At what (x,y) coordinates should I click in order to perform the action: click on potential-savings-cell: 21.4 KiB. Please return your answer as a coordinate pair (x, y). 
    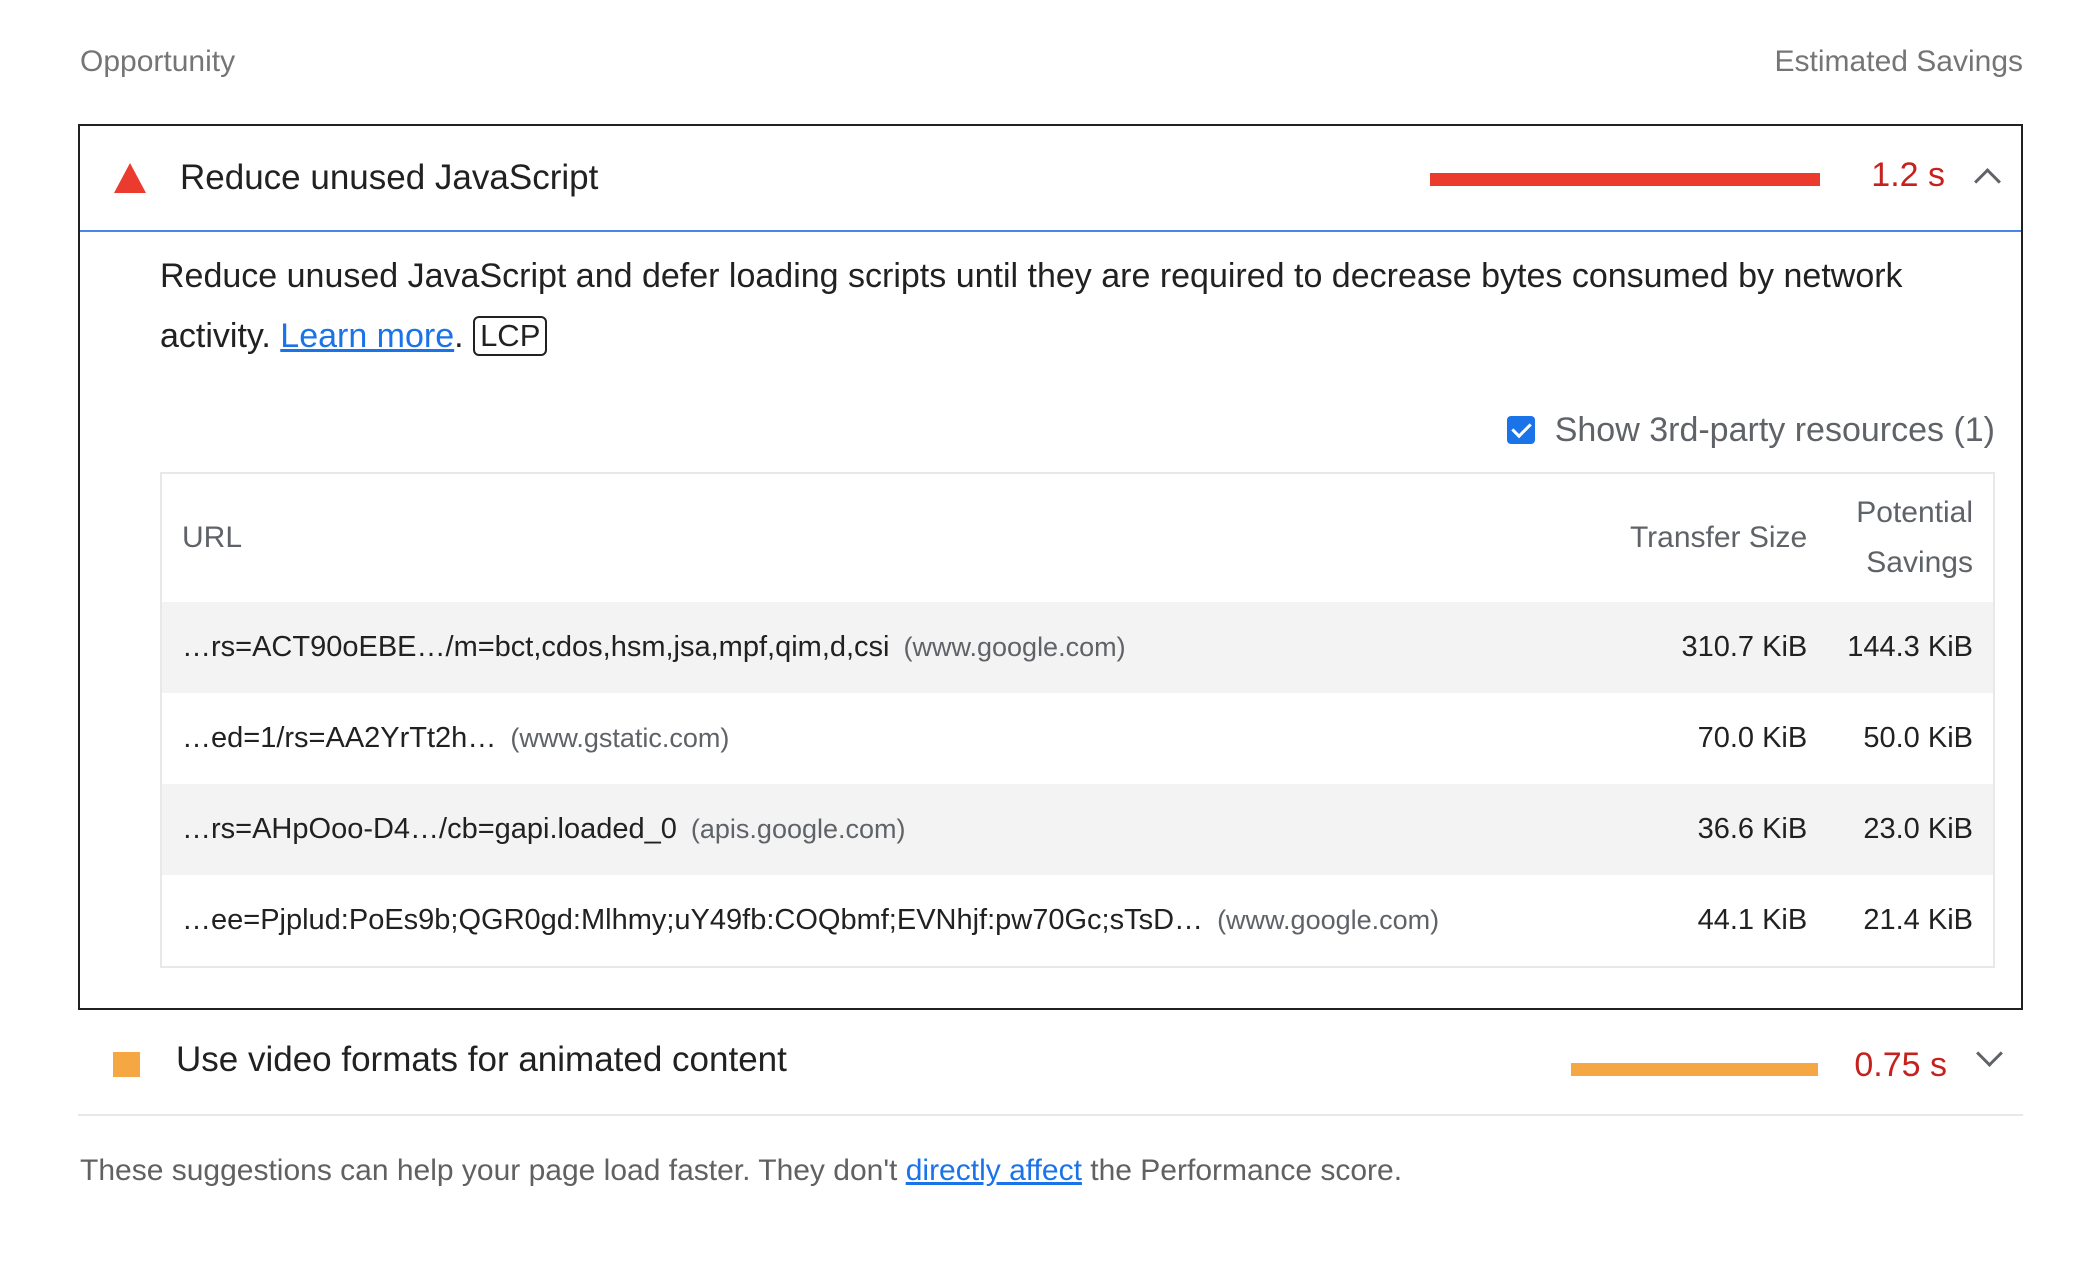
    Looking at the image, I should click on (1918, 920).